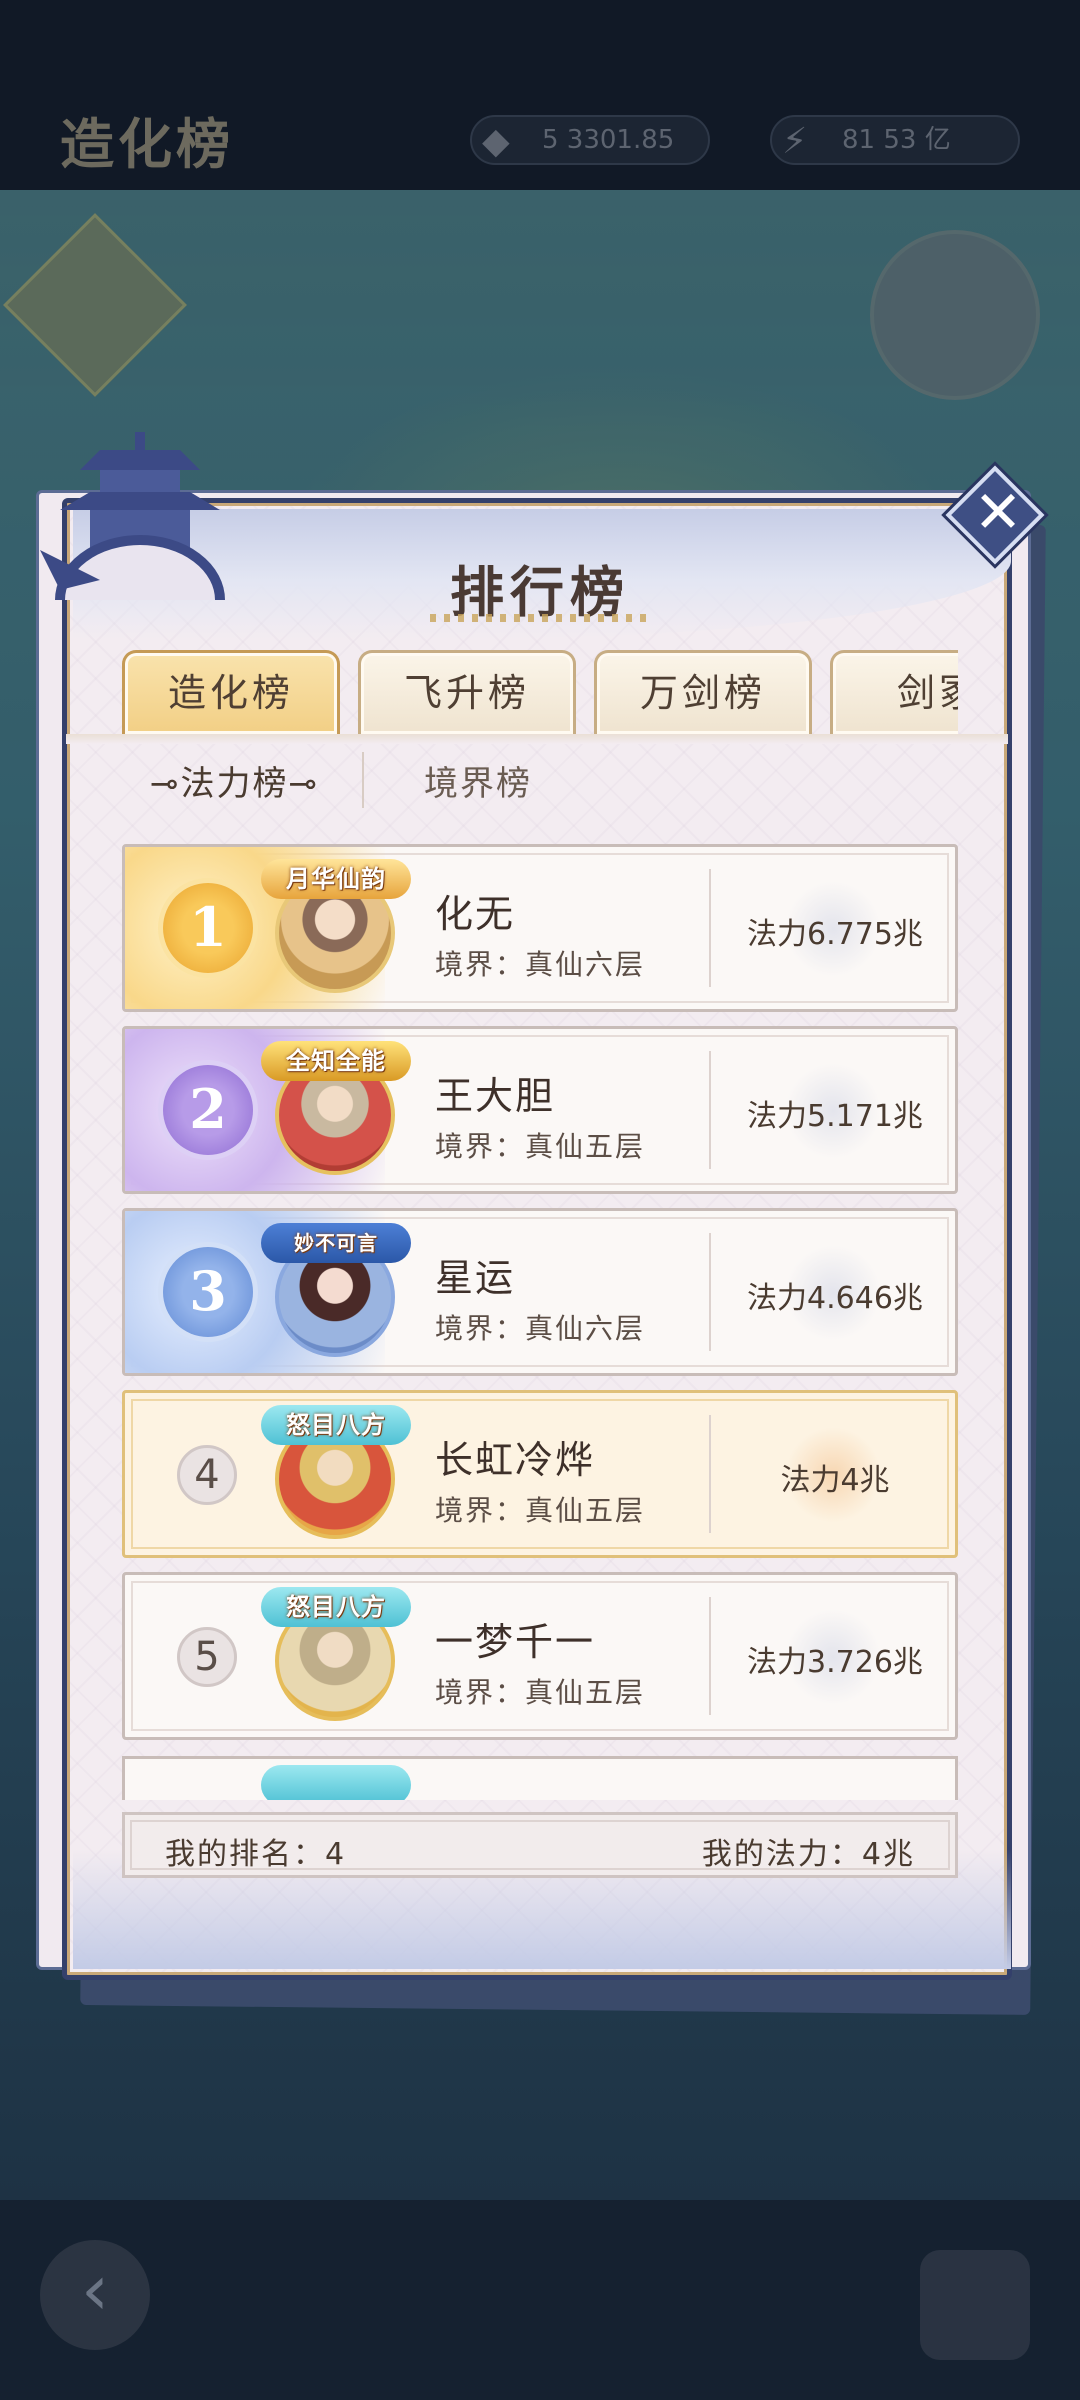 The width and height of the screenshot is (1080, 2400). What do you see at coordinates (540, 618) in the screenshot?
I see `title-ornament` at bounding box center [540, 618].